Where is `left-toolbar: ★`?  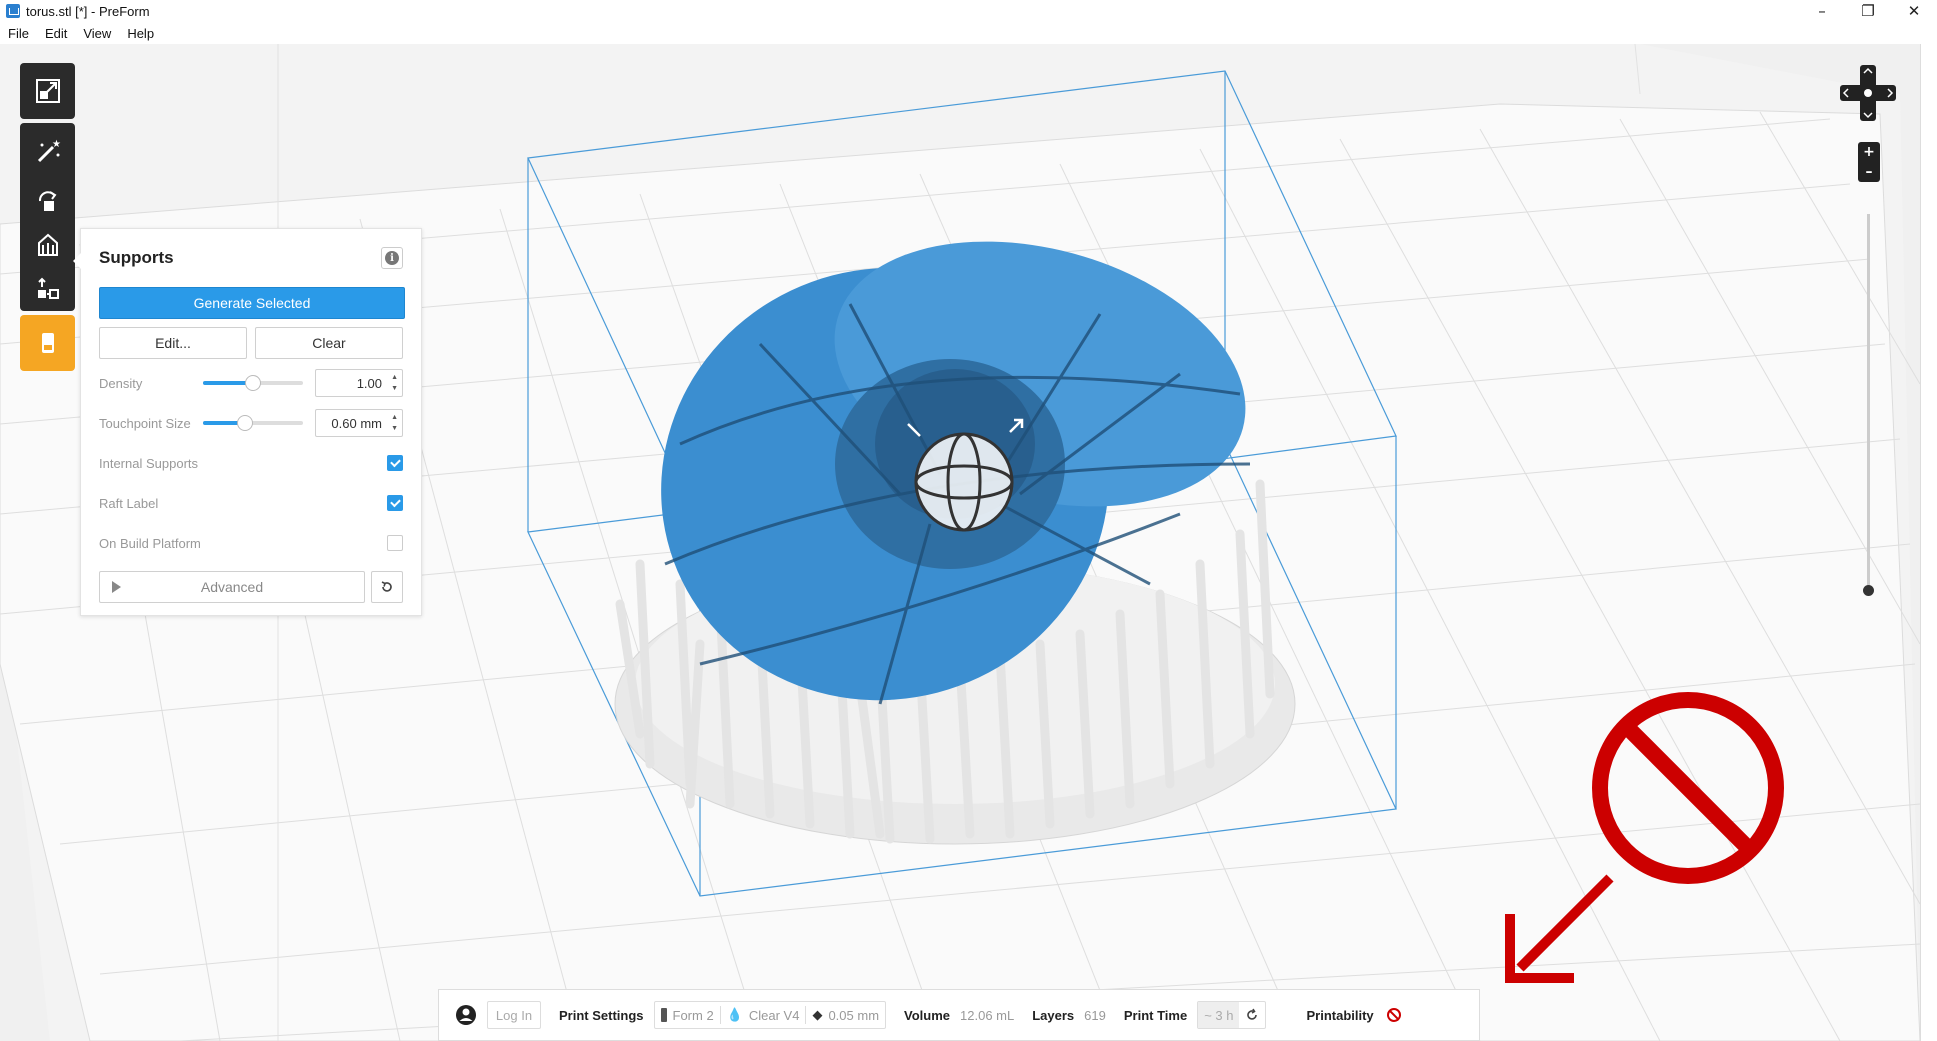 left-toolbar: ★ is located at coordinates (47, 217).